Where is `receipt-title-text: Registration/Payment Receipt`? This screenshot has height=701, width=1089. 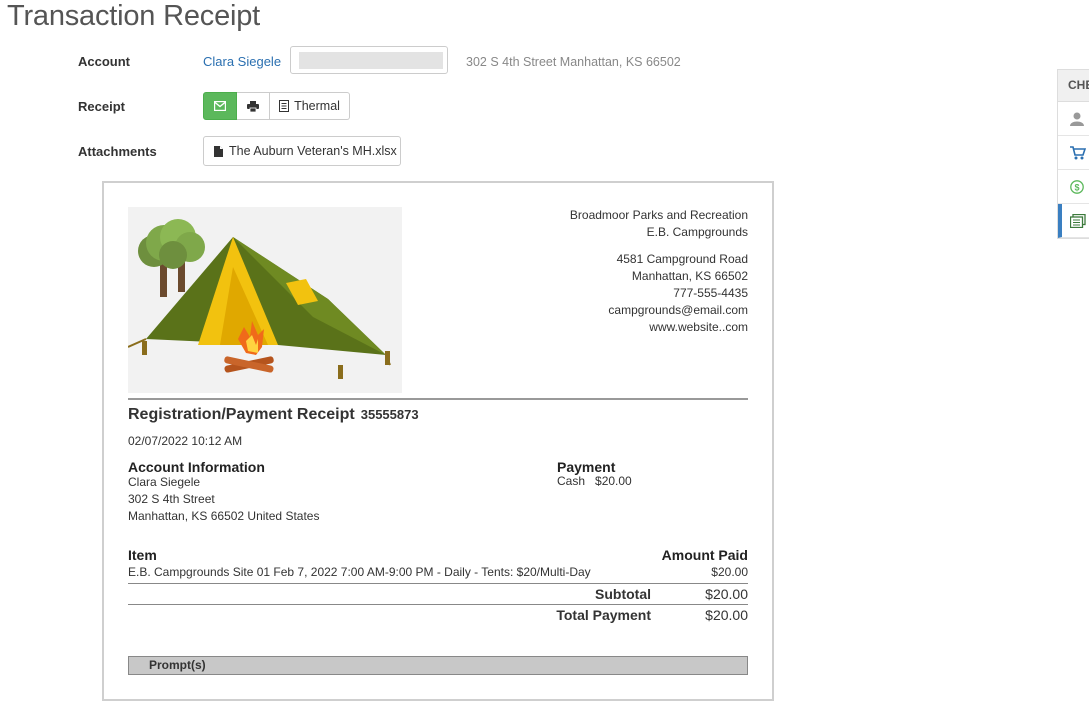
receipt-title-text: Registration/Payment Receipt is located at coordinates (241, 414).